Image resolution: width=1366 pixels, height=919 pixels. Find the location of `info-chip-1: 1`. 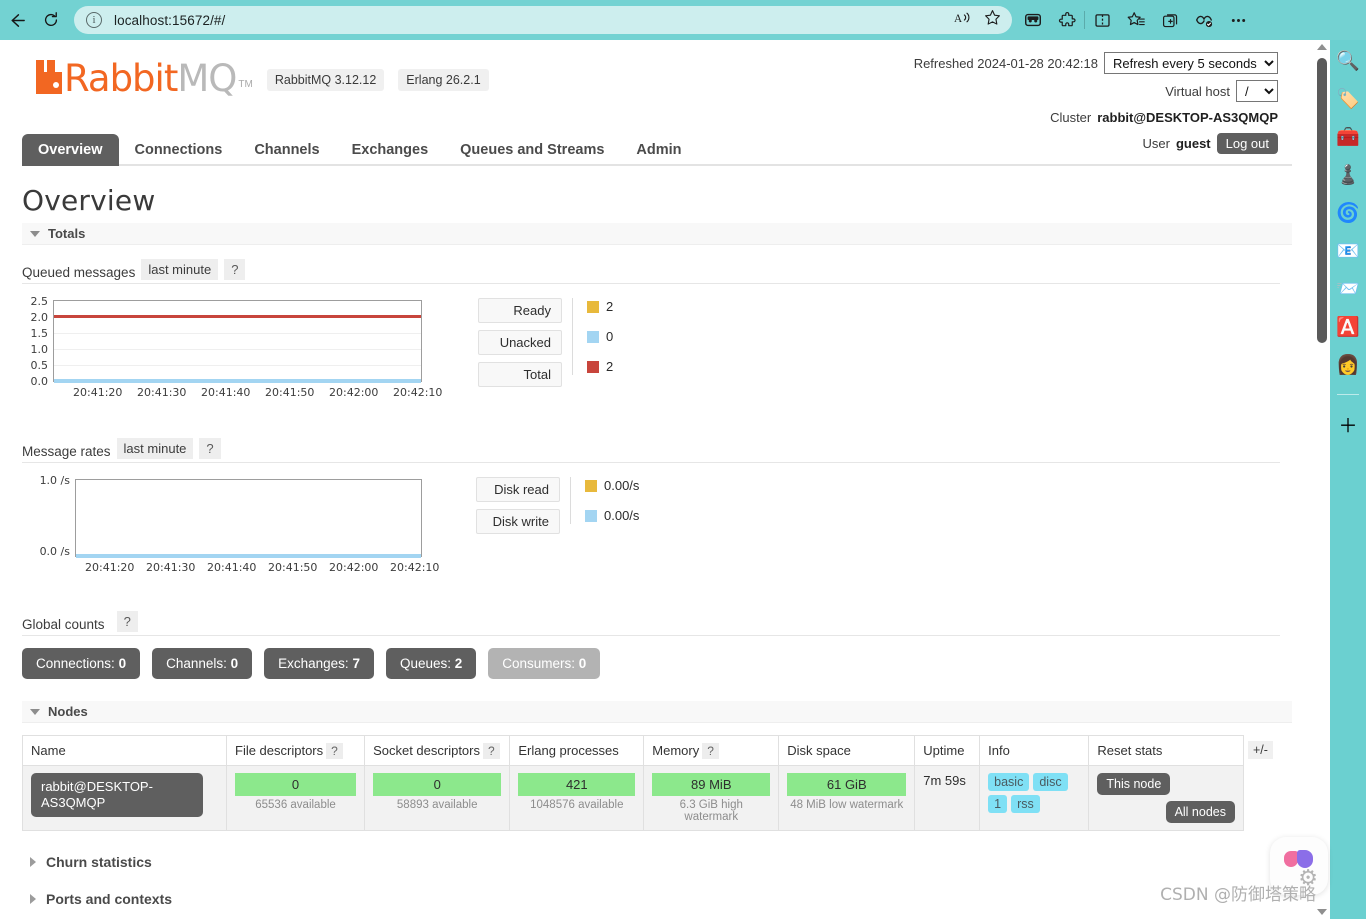

info-chip-1: 1 is located at coordinates (998, 804).